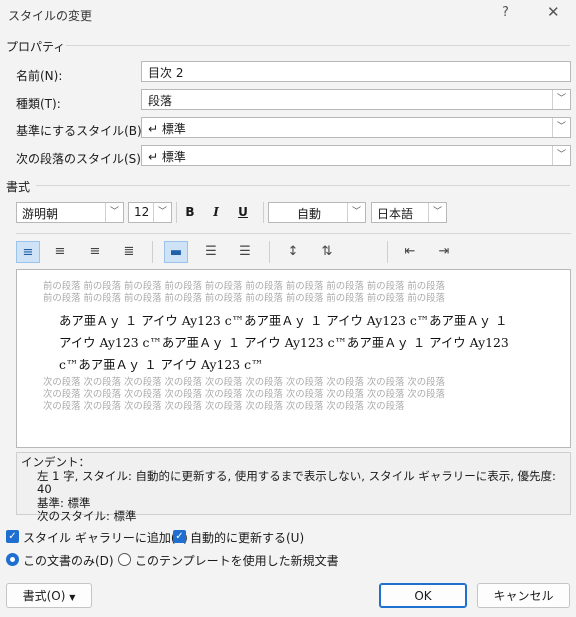 This screenshot has height=617, width=576. Describe the element at coordinates (60, 252) in the screenshot. I see `align-center-icon: ≡` at that location.